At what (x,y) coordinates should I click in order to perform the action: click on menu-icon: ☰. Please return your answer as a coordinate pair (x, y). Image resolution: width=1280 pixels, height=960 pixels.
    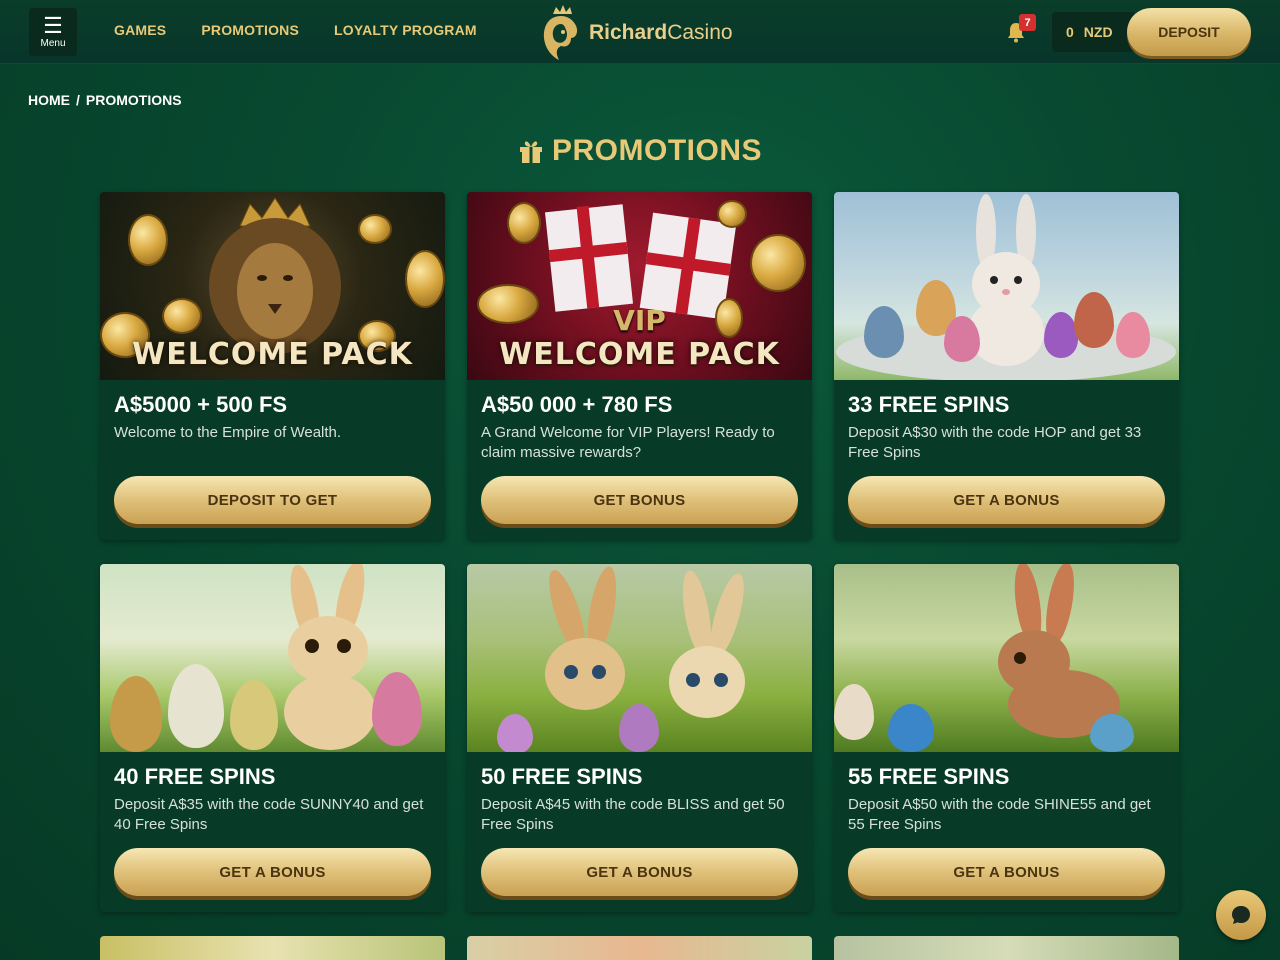
    Looking at the image, I should click on (53, 25).